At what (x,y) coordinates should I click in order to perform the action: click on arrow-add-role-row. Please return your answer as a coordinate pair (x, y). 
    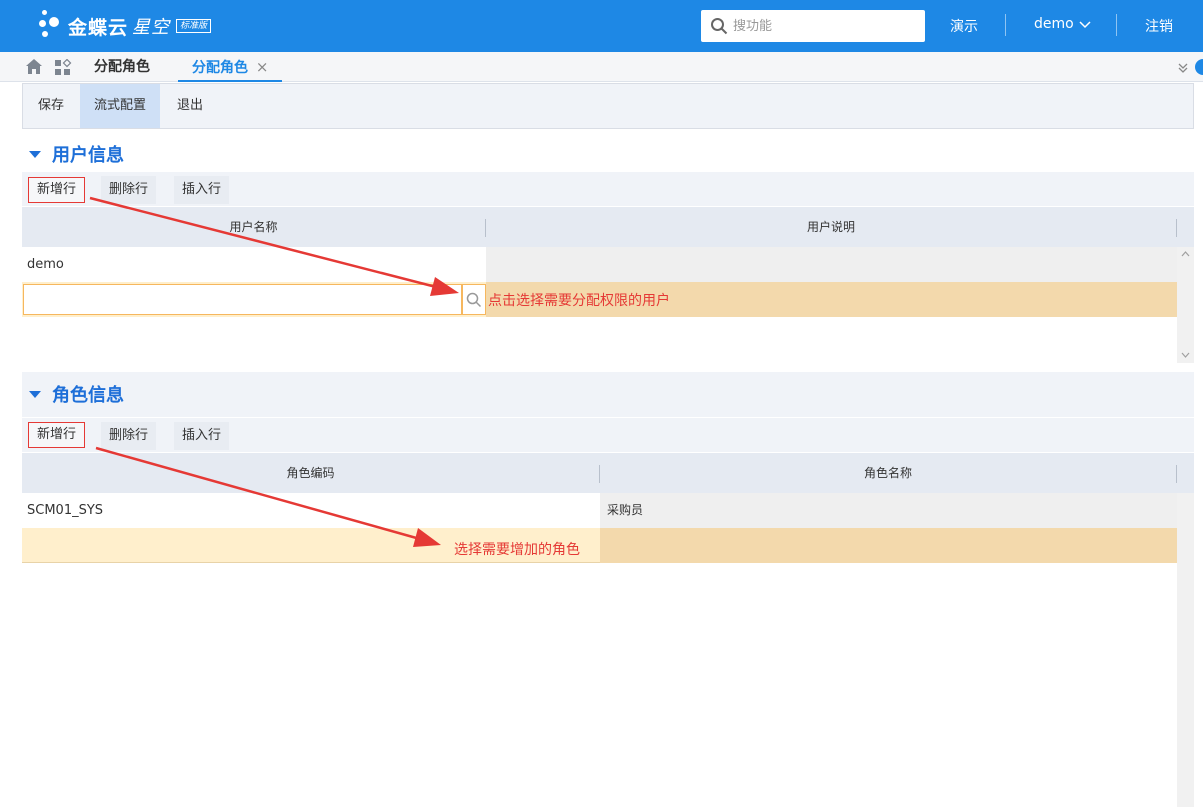
    Looking at the image, I should click on (268, 496).